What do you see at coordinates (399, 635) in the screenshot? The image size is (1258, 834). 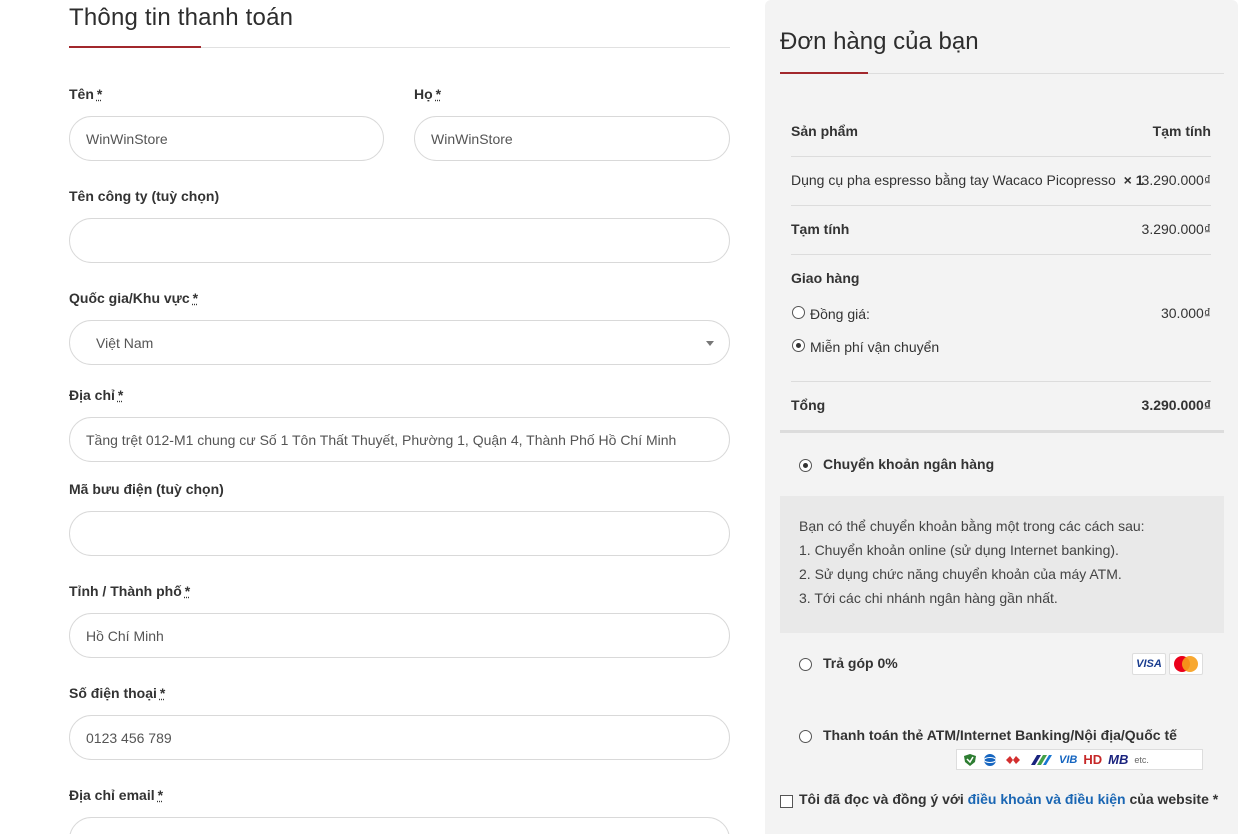 I see `city-input: Hồ Chí Minh` at bounding box center [399, 635].